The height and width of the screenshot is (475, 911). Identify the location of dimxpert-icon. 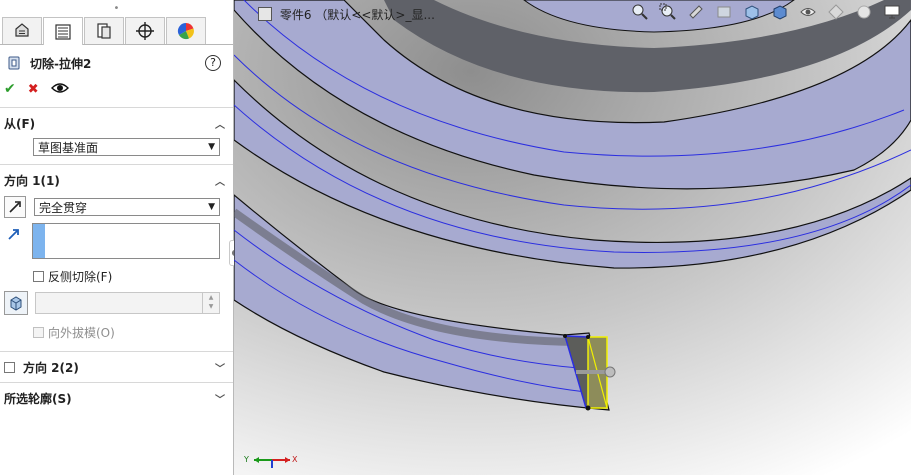
(145, 31).